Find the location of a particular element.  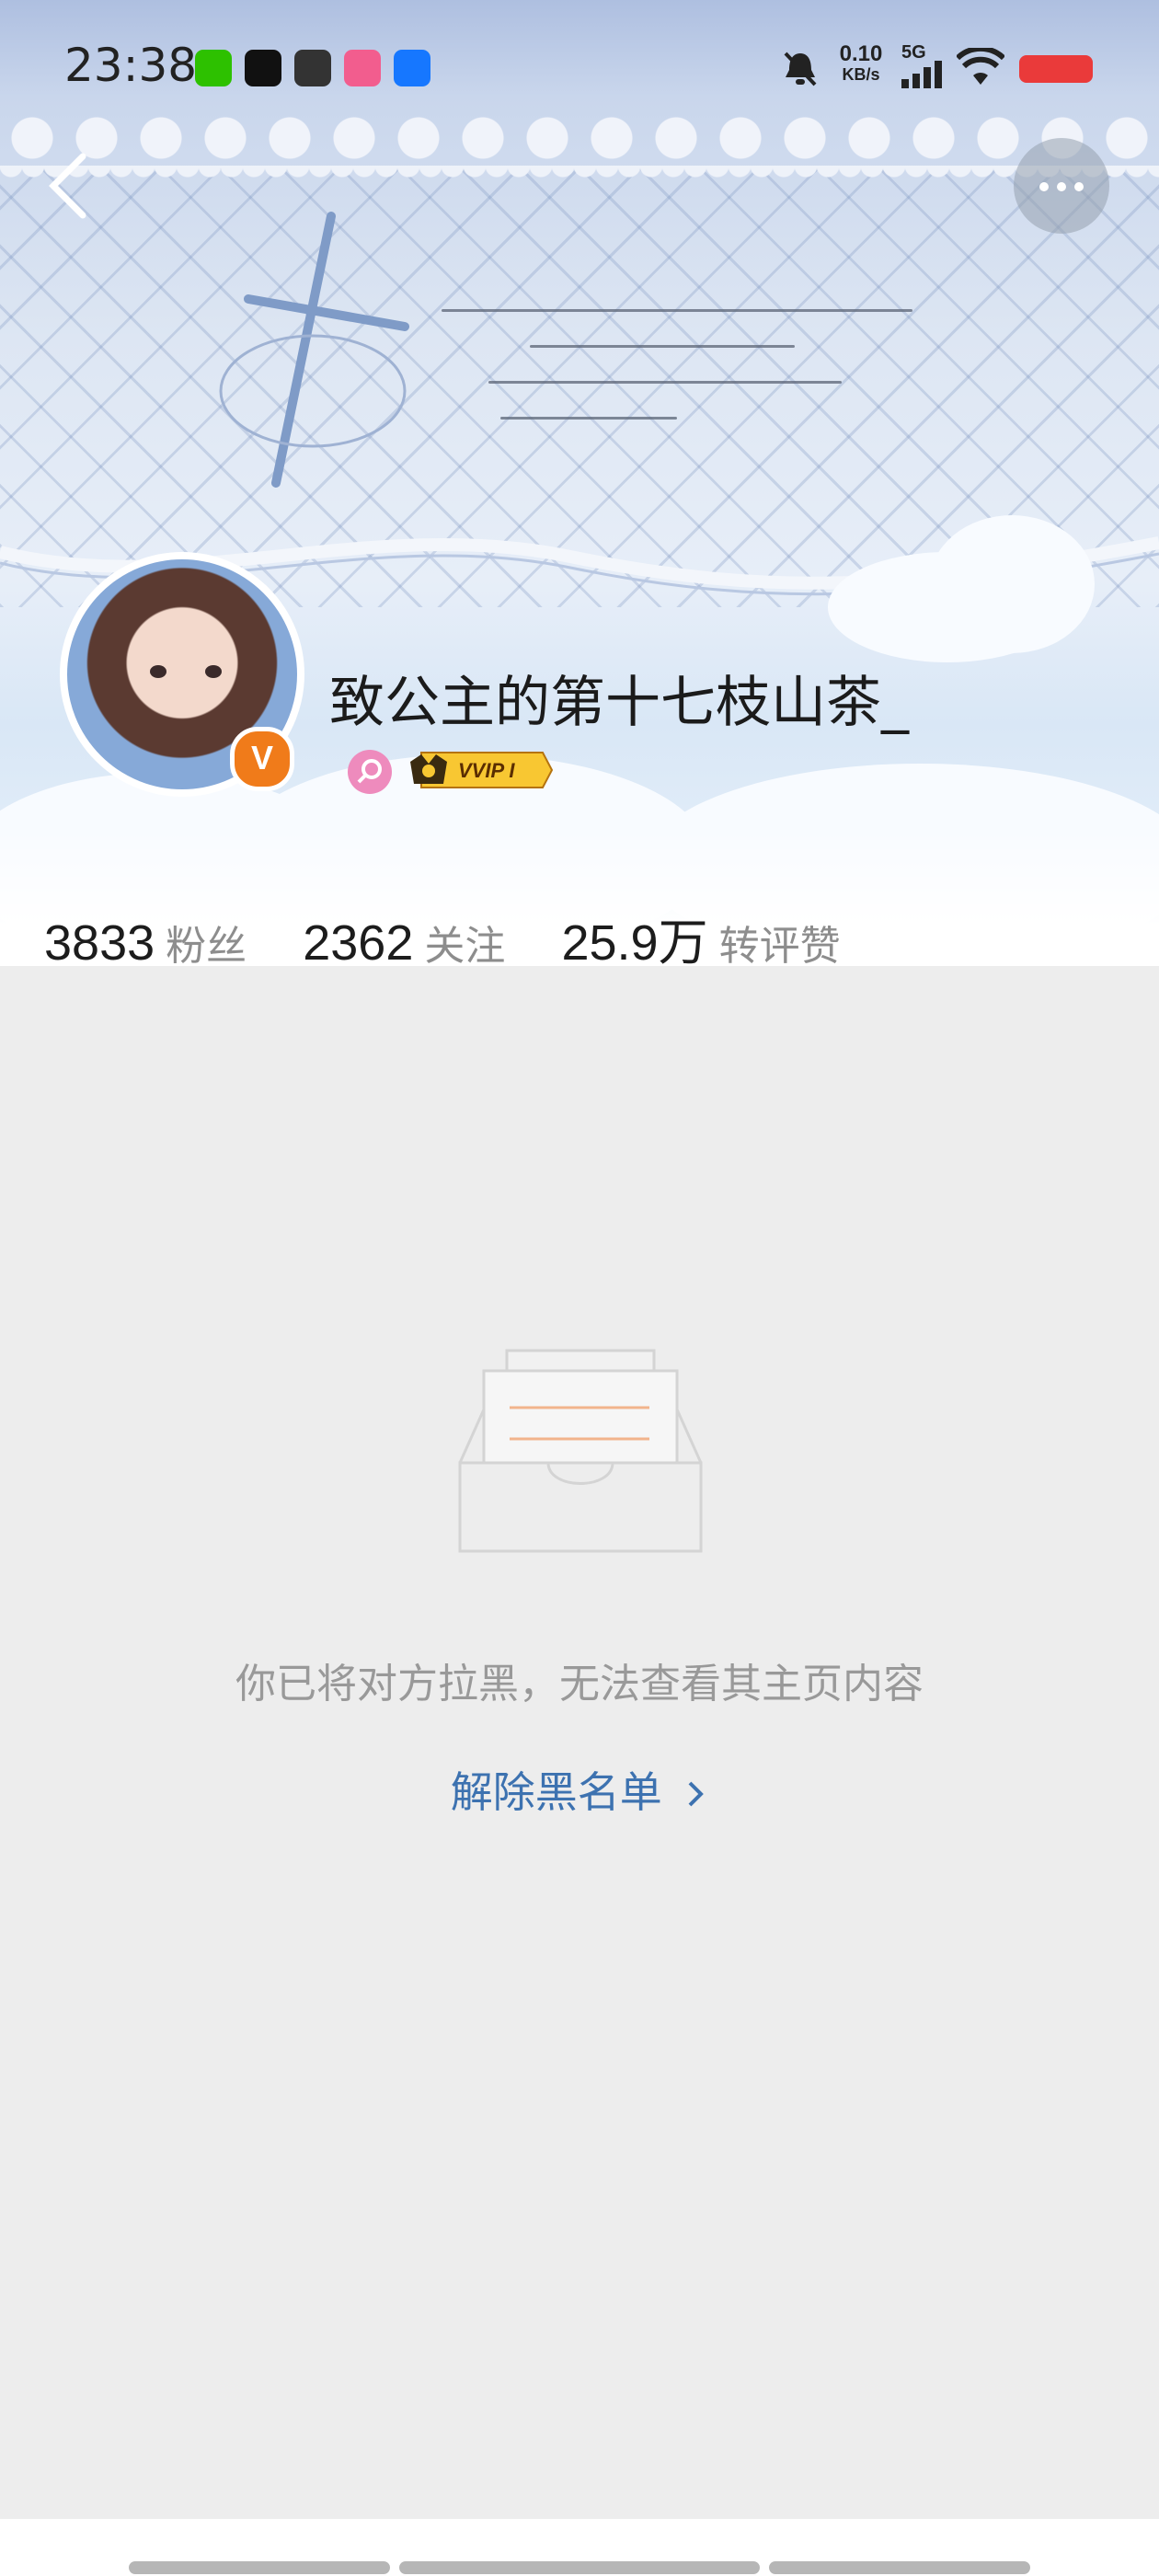

stat-followers: 3833 粉丝 is located at coordinates (145, 942).